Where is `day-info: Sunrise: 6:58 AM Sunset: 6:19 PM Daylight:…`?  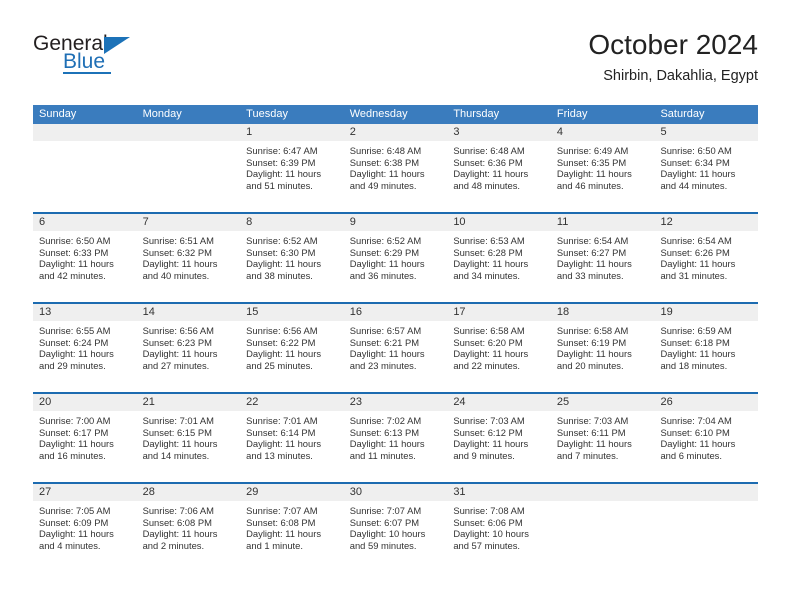
day-info: Sunrise: 6:58 AM Sunset: 6:19 PM Daylight:… is located at coordinates (603, 346).